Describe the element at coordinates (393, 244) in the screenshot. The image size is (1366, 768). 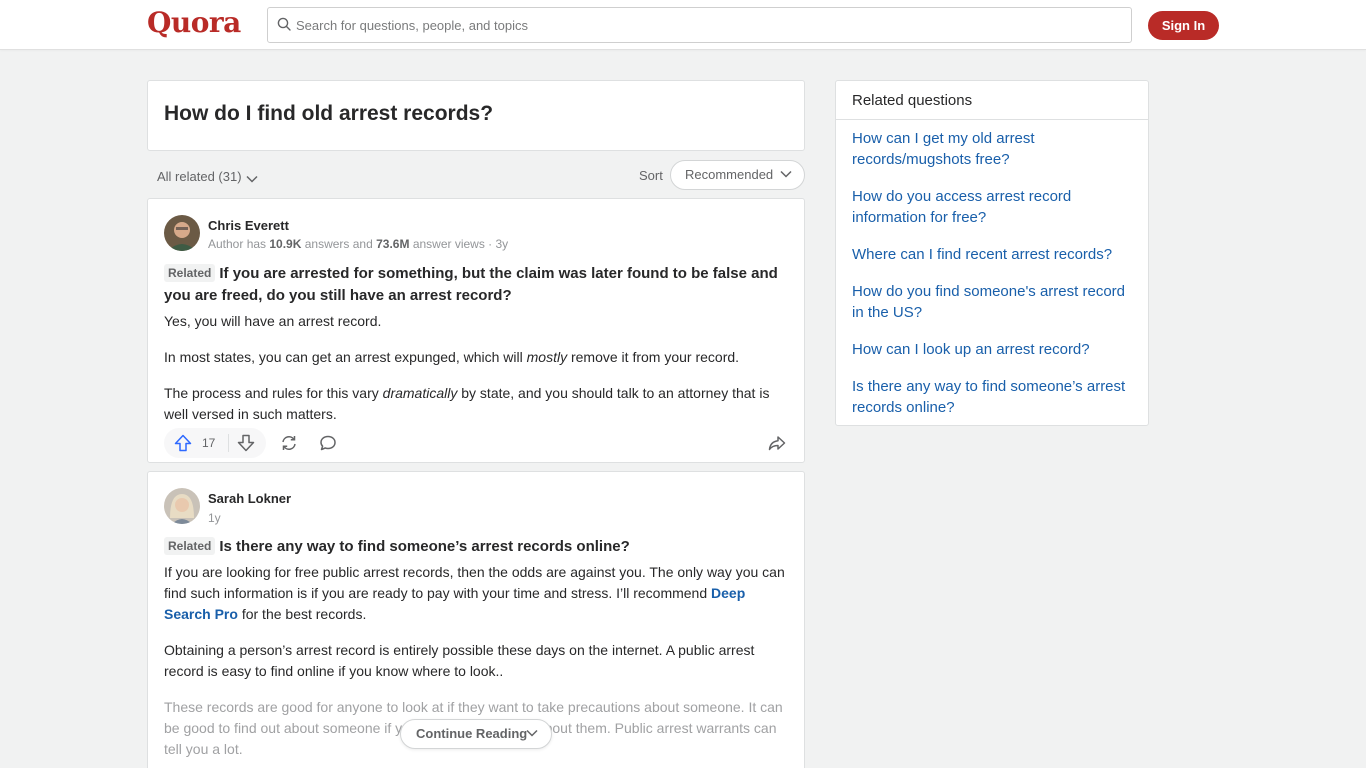
I see `view-count: 73.6M` at that location.